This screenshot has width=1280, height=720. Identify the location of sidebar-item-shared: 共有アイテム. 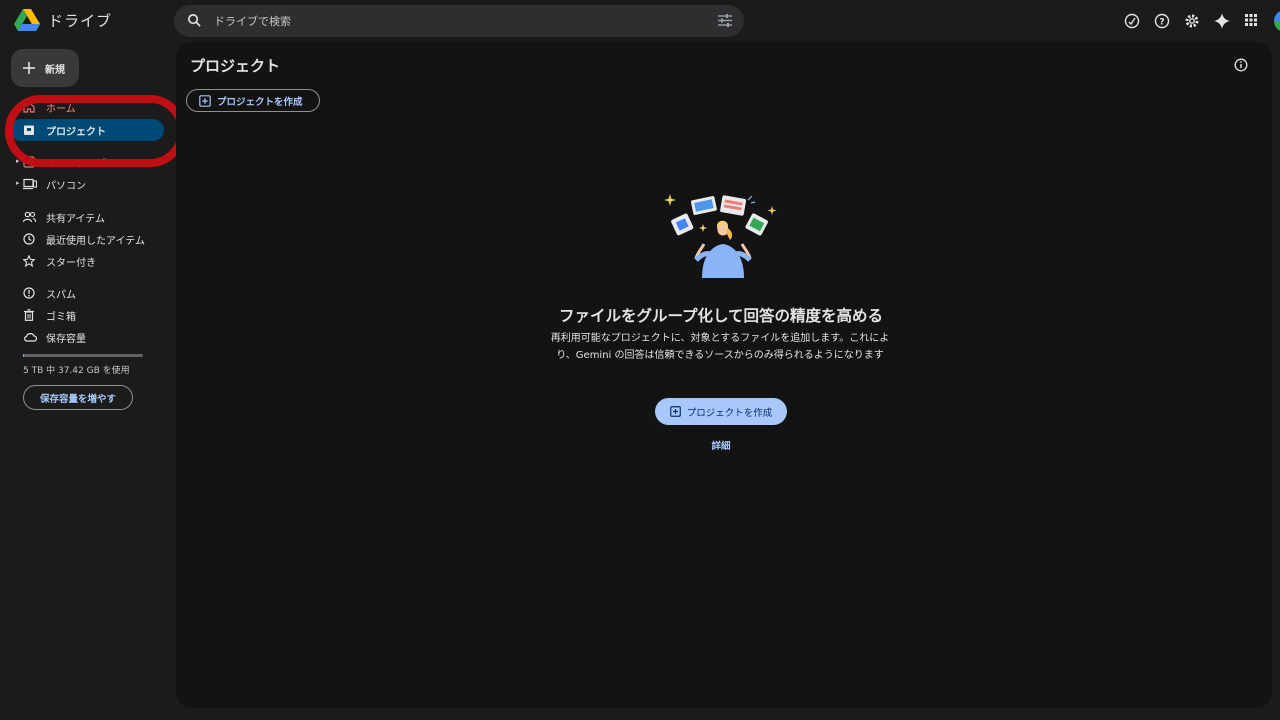
(87, 217).